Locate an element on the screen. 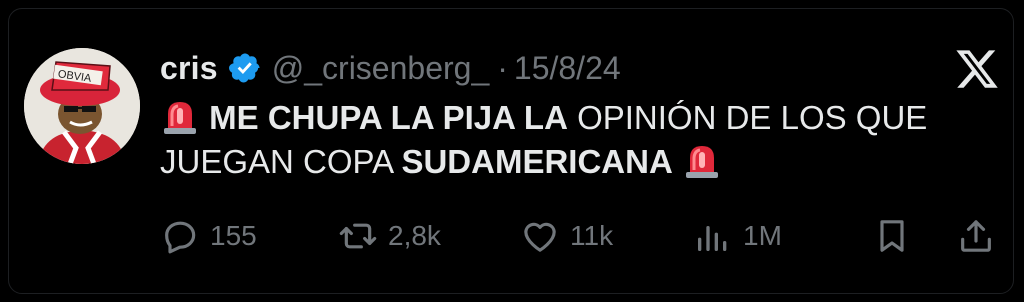 Image resolution: width=1024 pixels, height=302 pixels. author-name: cris is located at coordinates (189, 68).